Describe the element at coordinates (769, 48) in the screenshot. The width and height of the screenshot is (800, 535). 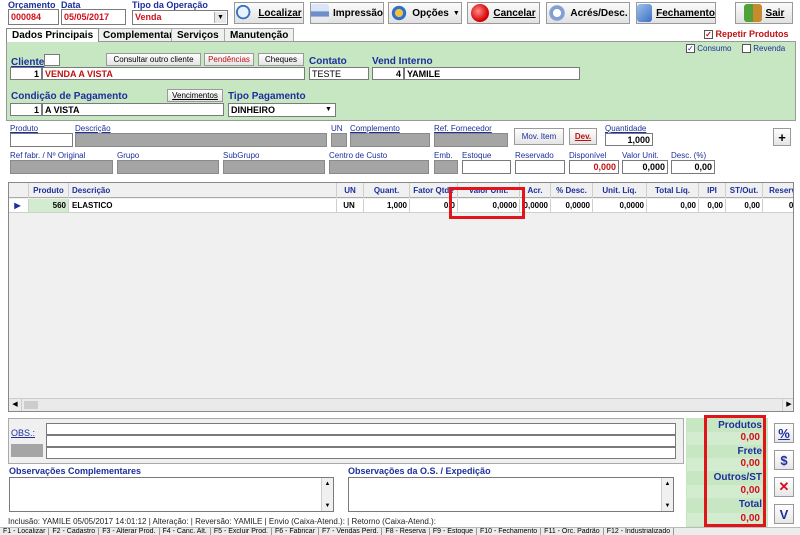
I see `revenda-label: Revenda` at that location.